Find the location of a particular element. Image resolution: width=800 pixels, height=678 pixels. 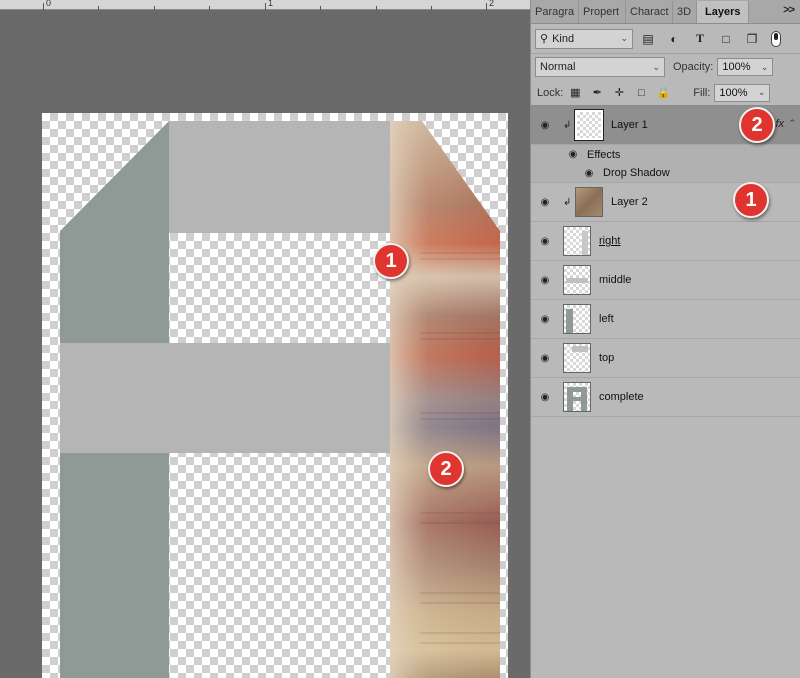

middle-bar-shape is located at coordinates (225, 398).